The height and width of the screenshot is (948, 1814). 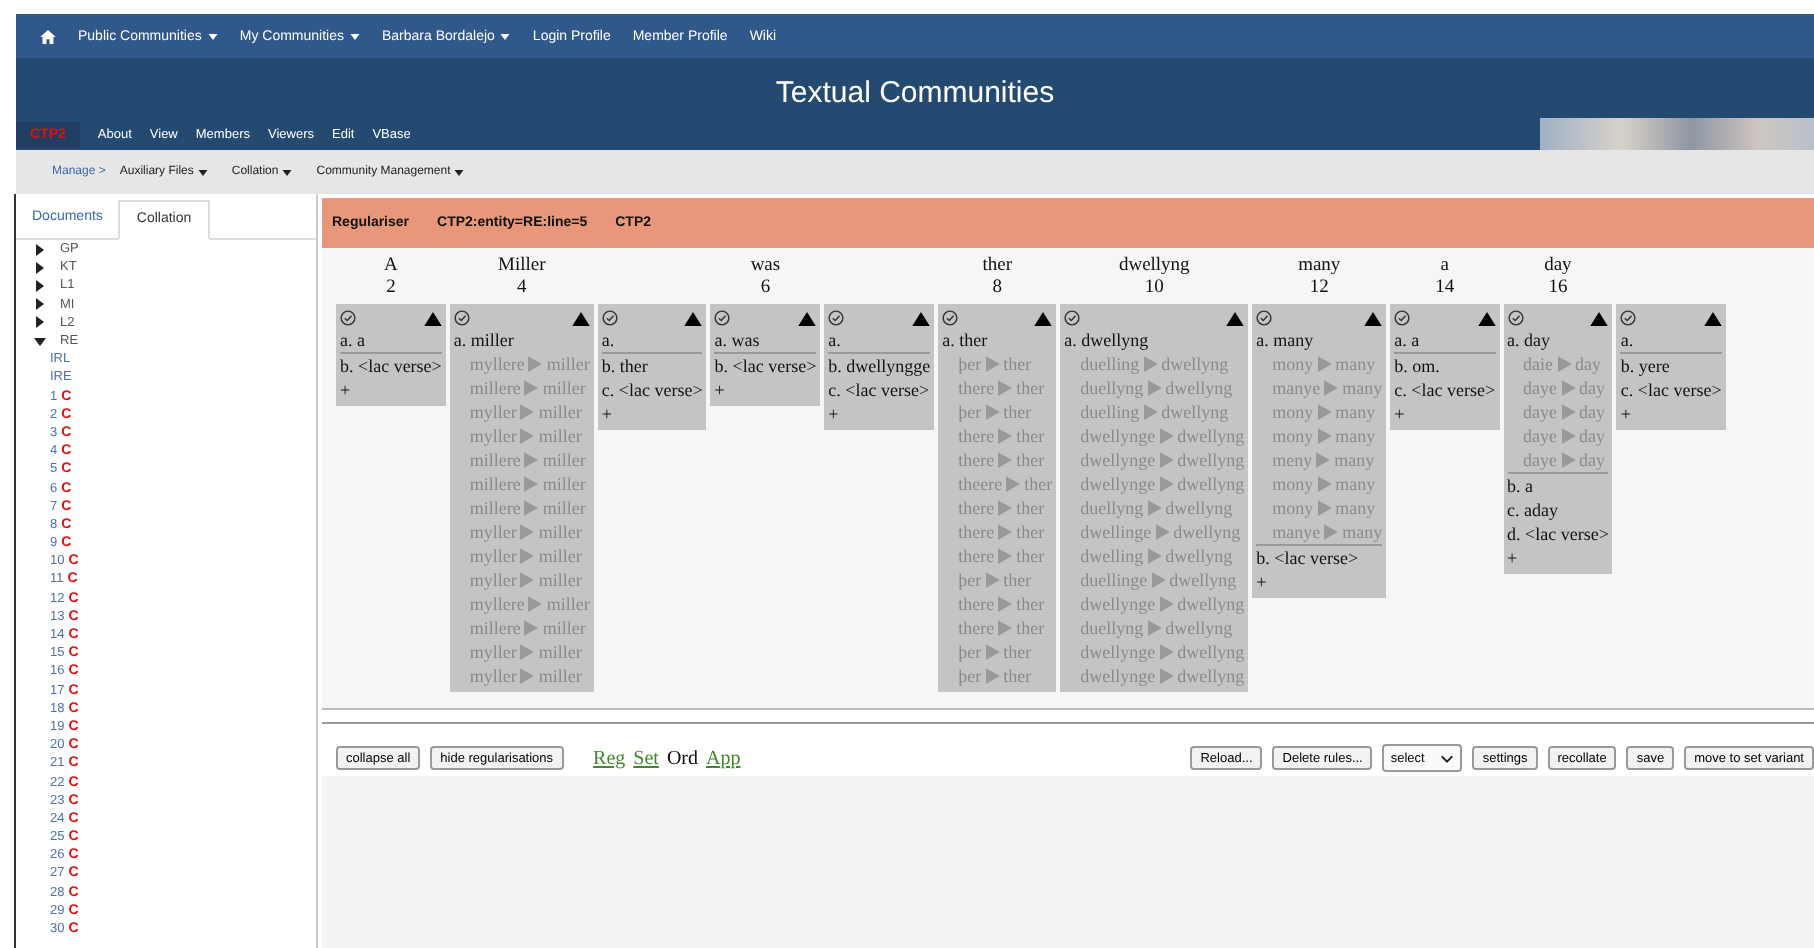 I want to click on original-reading: daie, so click(x=1538, y=364).